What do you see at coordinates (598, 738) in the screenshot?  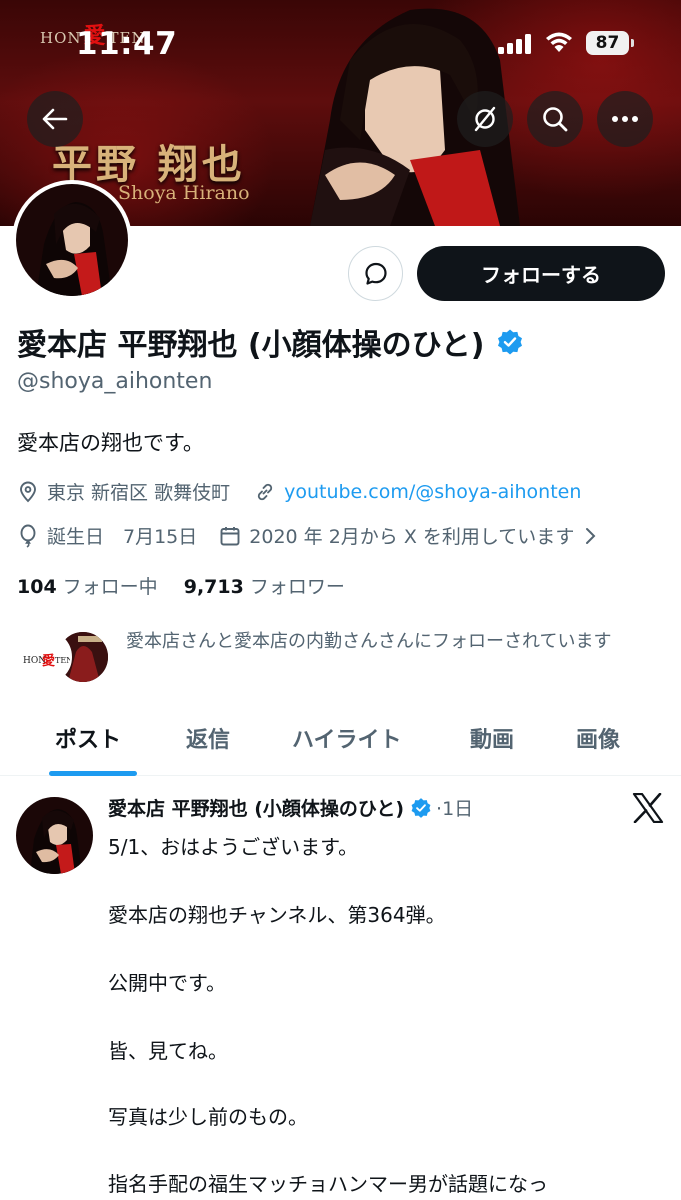 I see `tab-images: 画像` at bounding box center [598, 738].